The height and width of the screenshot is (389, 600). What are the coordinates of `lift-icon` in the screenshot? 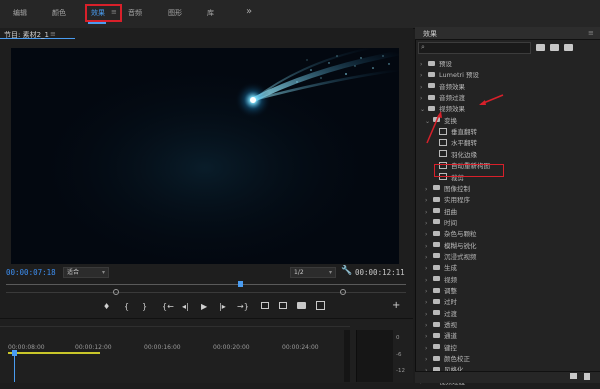 It's located at (265, 305).